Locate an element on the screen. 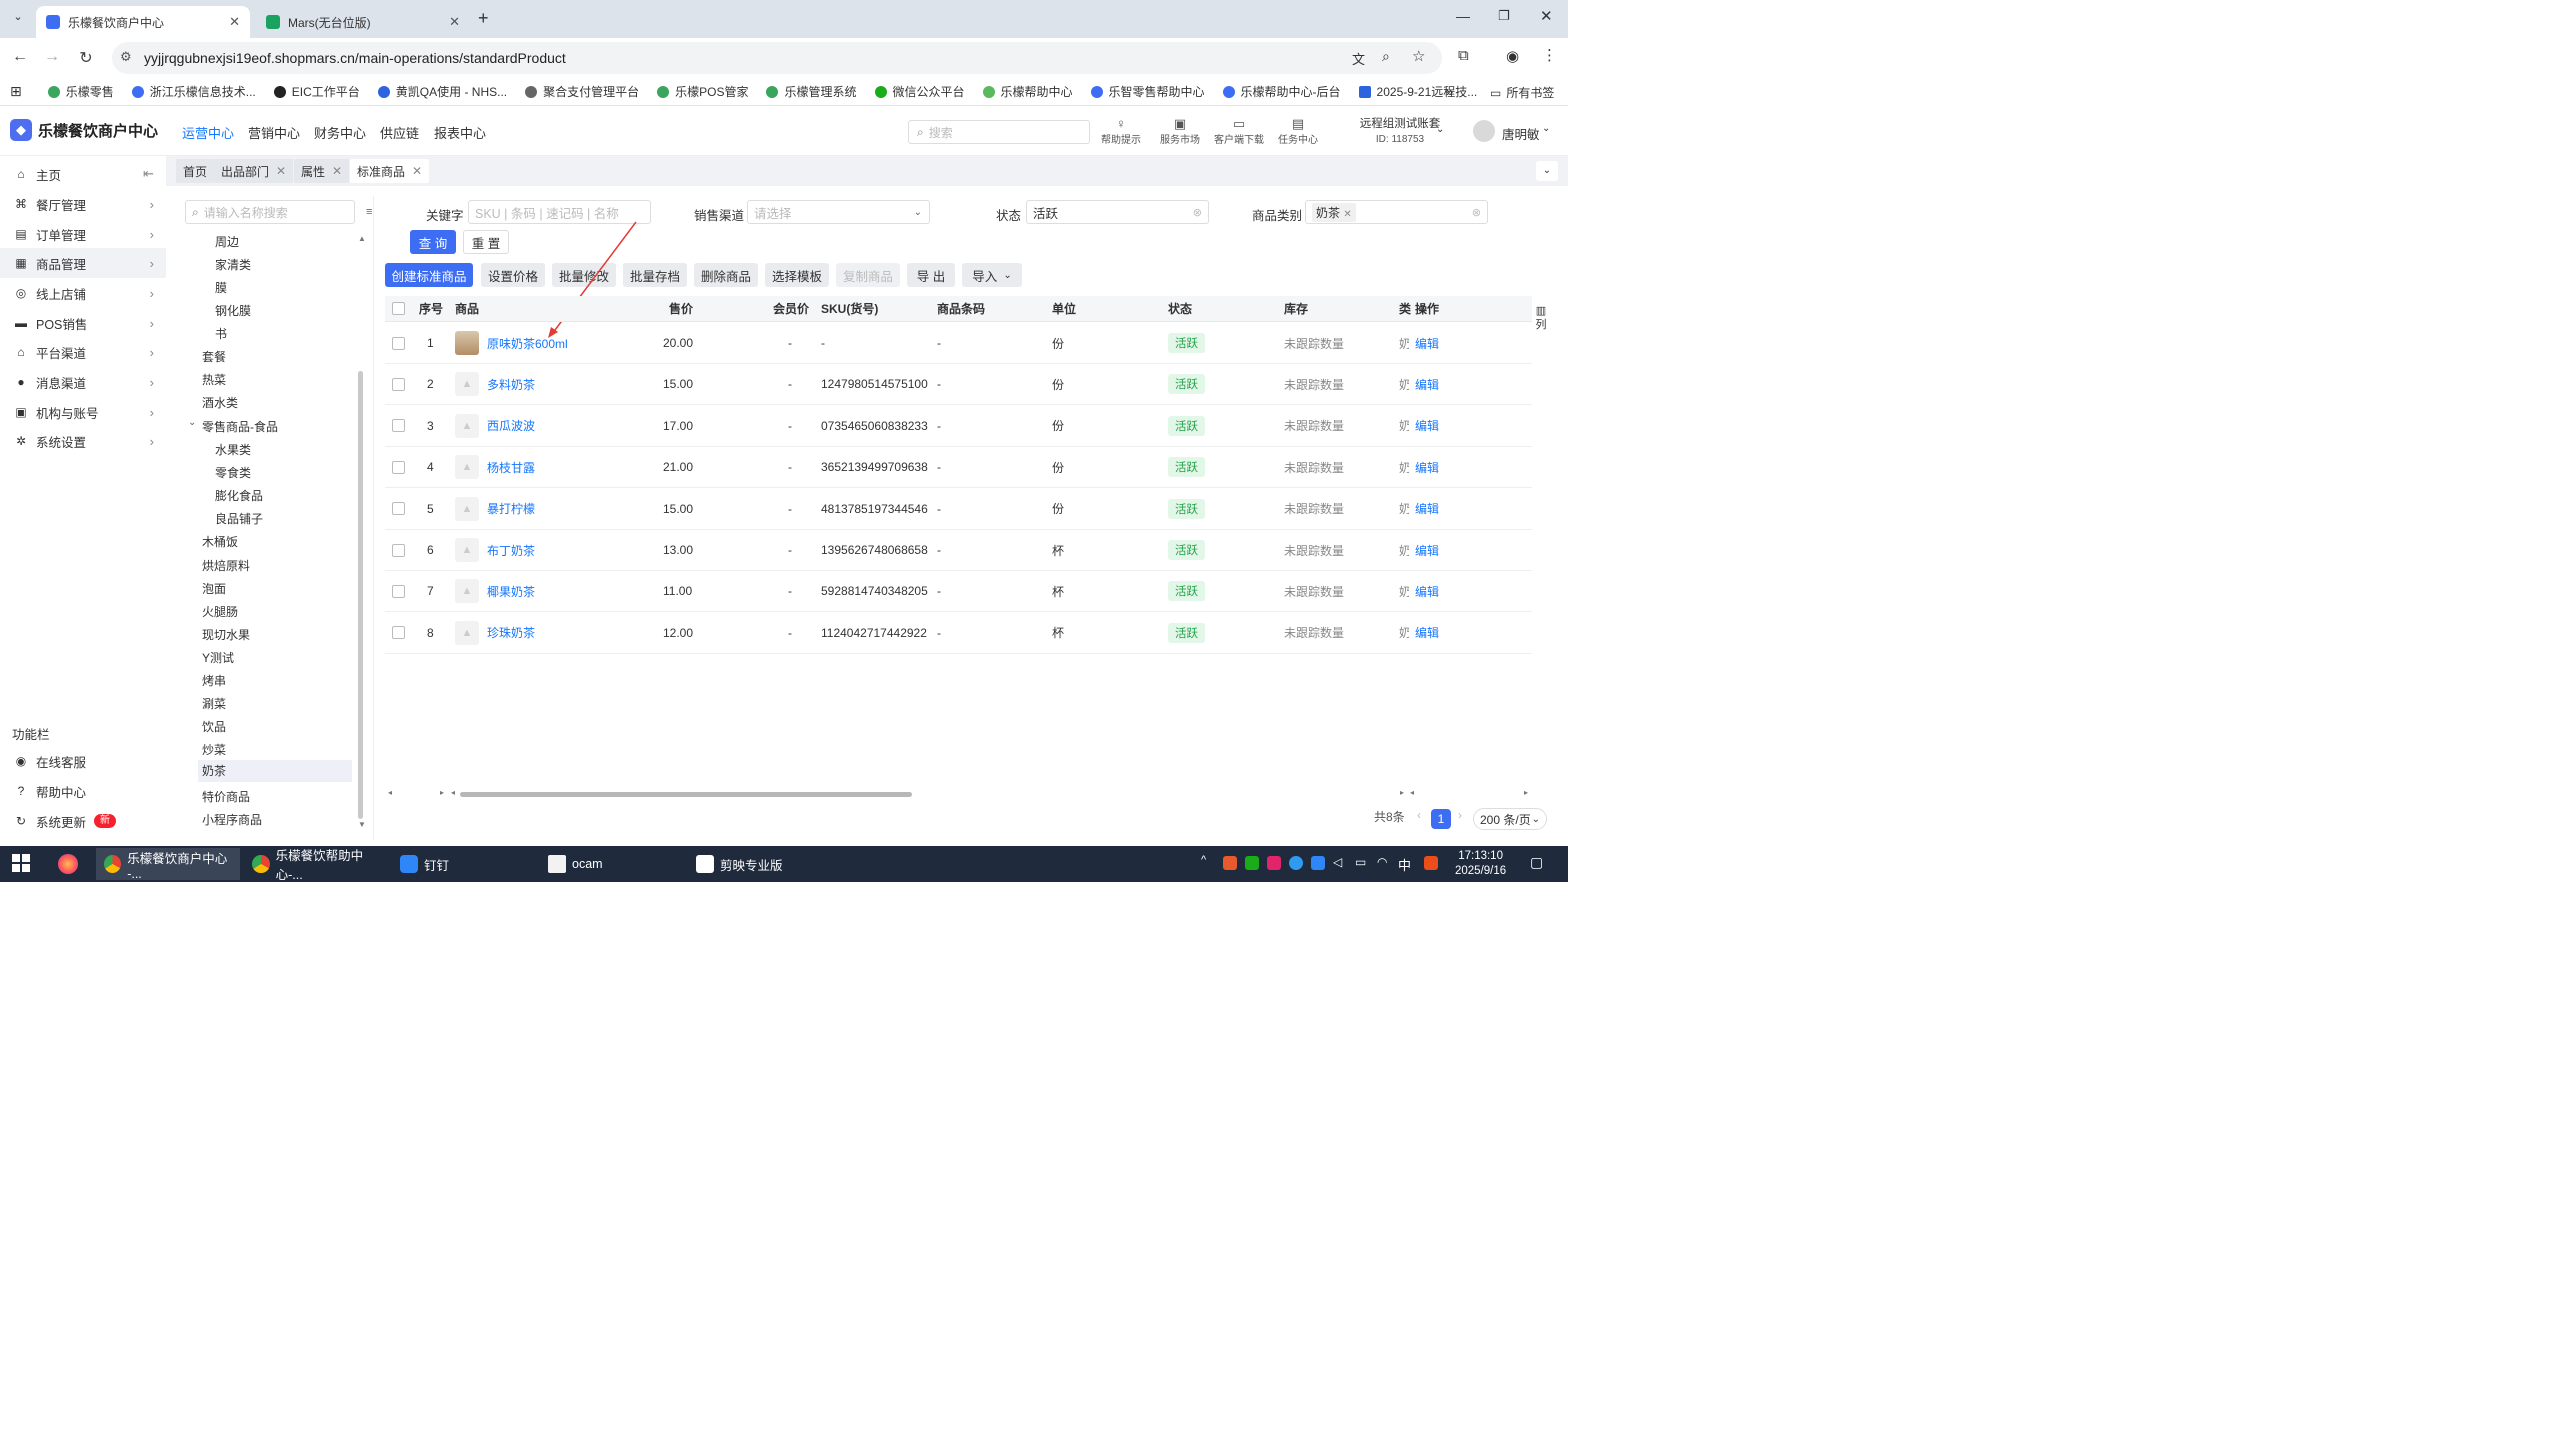  sidebar-item-platform-channels: ⌂ 平台渠道 › is located at coordinates (83, 352).